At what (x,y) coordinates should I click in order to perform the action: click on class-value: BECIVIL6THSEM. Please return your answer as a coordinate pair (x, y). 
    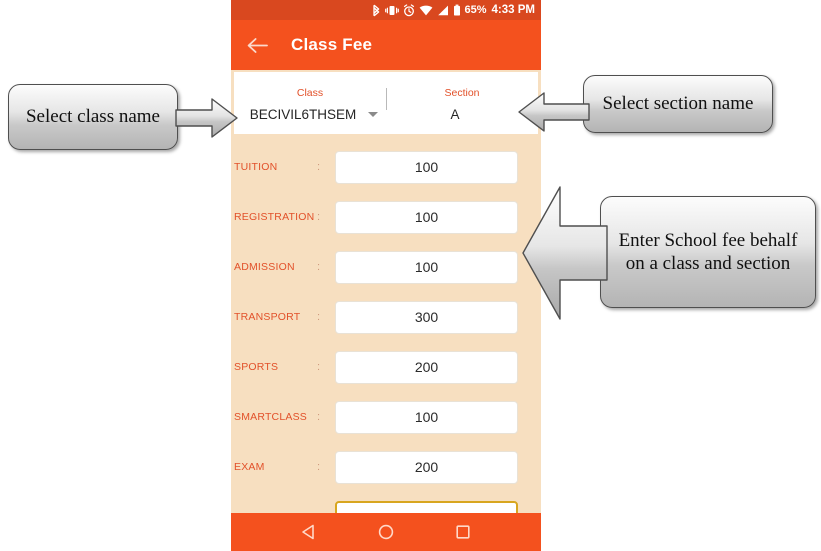
    Looking at the image, I should click on (303, 114).